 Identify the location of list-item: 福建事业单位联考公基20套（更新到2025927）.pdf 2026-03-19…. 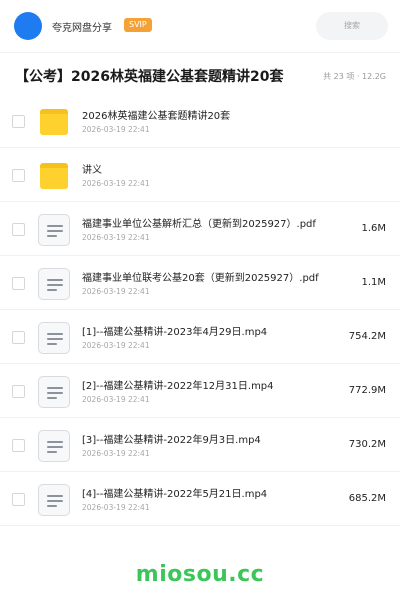
(200, 283).